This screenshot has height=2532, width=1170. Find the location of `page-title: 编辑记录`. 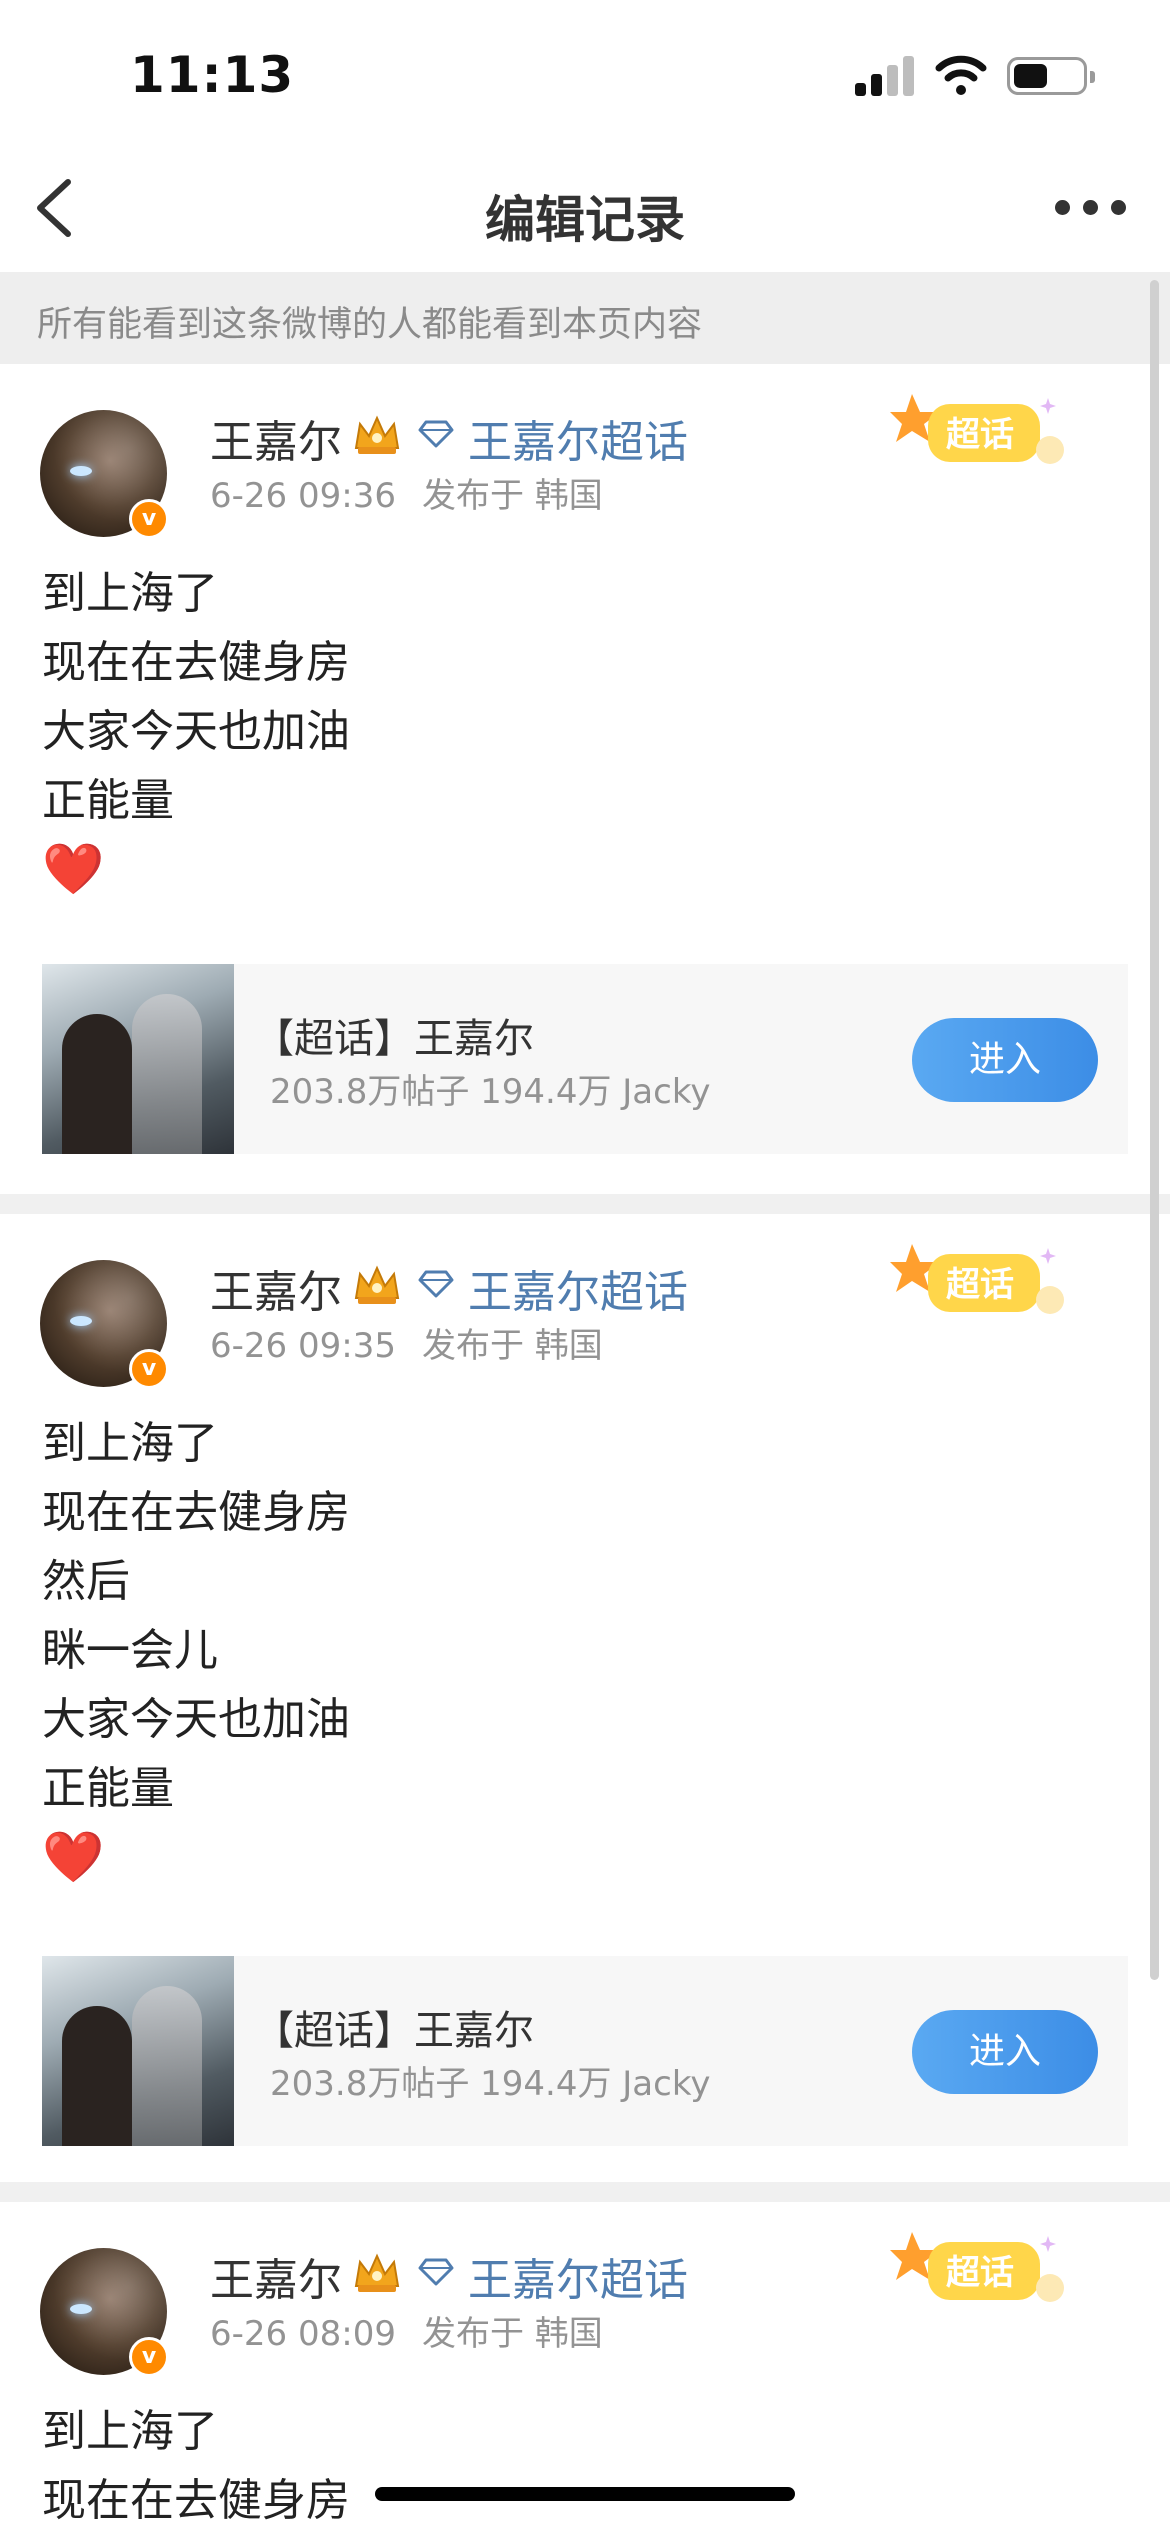

page-title: 编辑记录 is located at coordinates (585, 220).